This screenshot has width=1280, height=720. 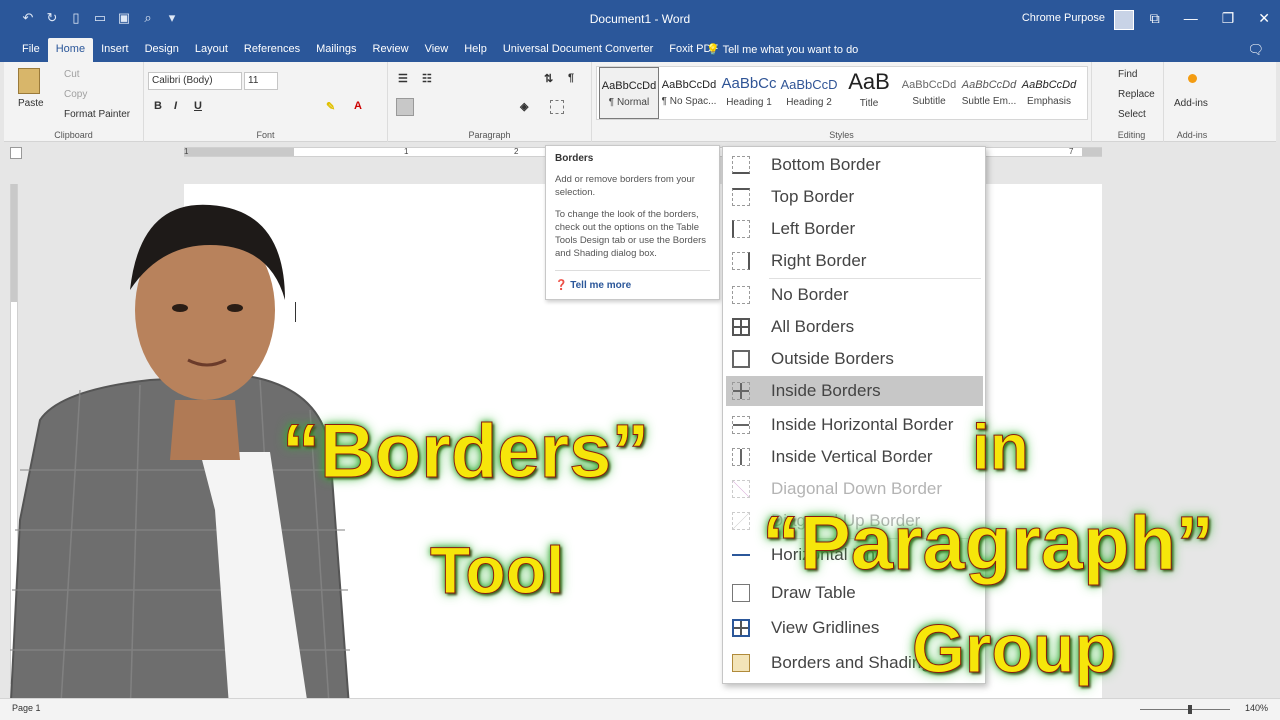 I want to click on caption-paragraph: “Paragraph”, so click(x=988, y=544).